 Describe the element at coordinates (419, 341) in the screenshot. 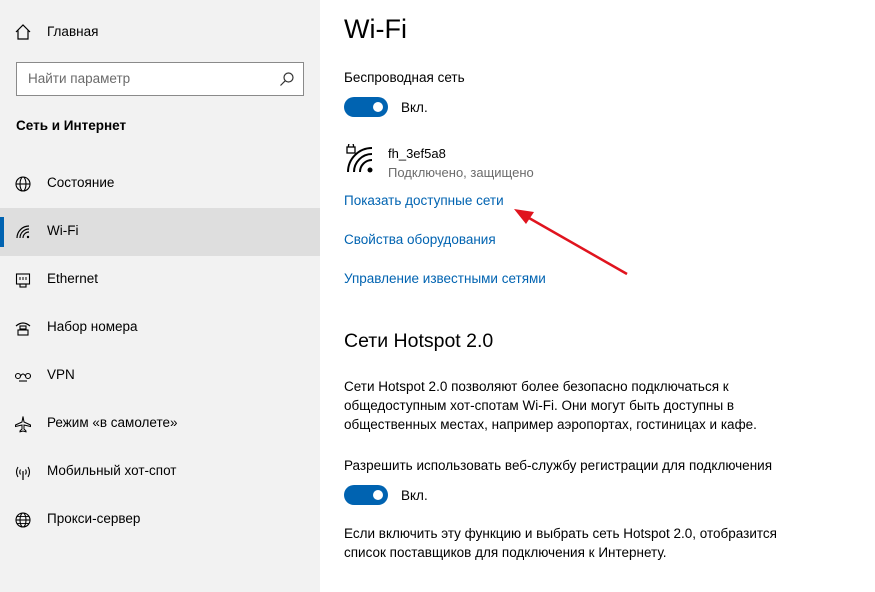

I see `hotspot-section-heading: Сети Hotspot 2.0` at that location.